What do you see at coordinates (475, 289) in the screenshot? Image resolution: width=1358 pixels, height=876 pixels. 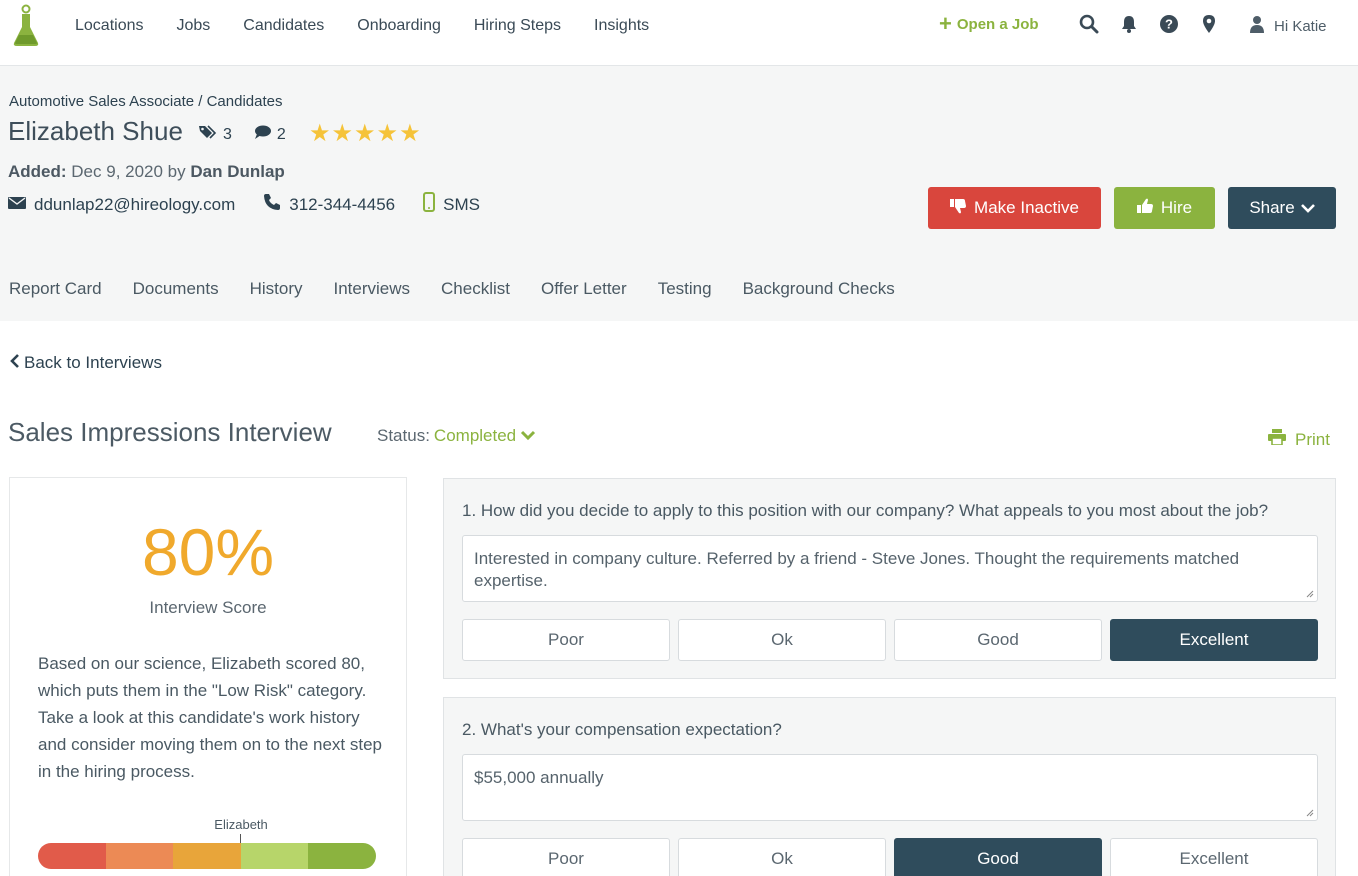 I see `tab-checklist: Checklist` at bounding box center [475, 289].